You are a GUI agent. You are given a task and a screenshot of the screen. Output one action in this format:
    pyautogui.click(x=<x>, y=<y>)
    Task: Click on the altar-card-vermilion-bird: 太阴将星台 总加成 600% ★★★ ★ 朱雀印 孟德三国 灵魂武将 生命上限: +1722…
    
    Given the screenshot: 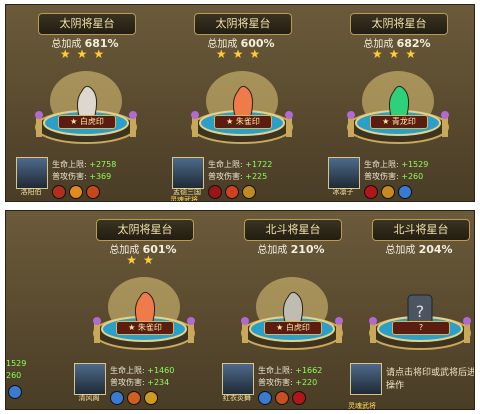 What is the action you would take?
    pyautogui.click(x=241, y=103)
    